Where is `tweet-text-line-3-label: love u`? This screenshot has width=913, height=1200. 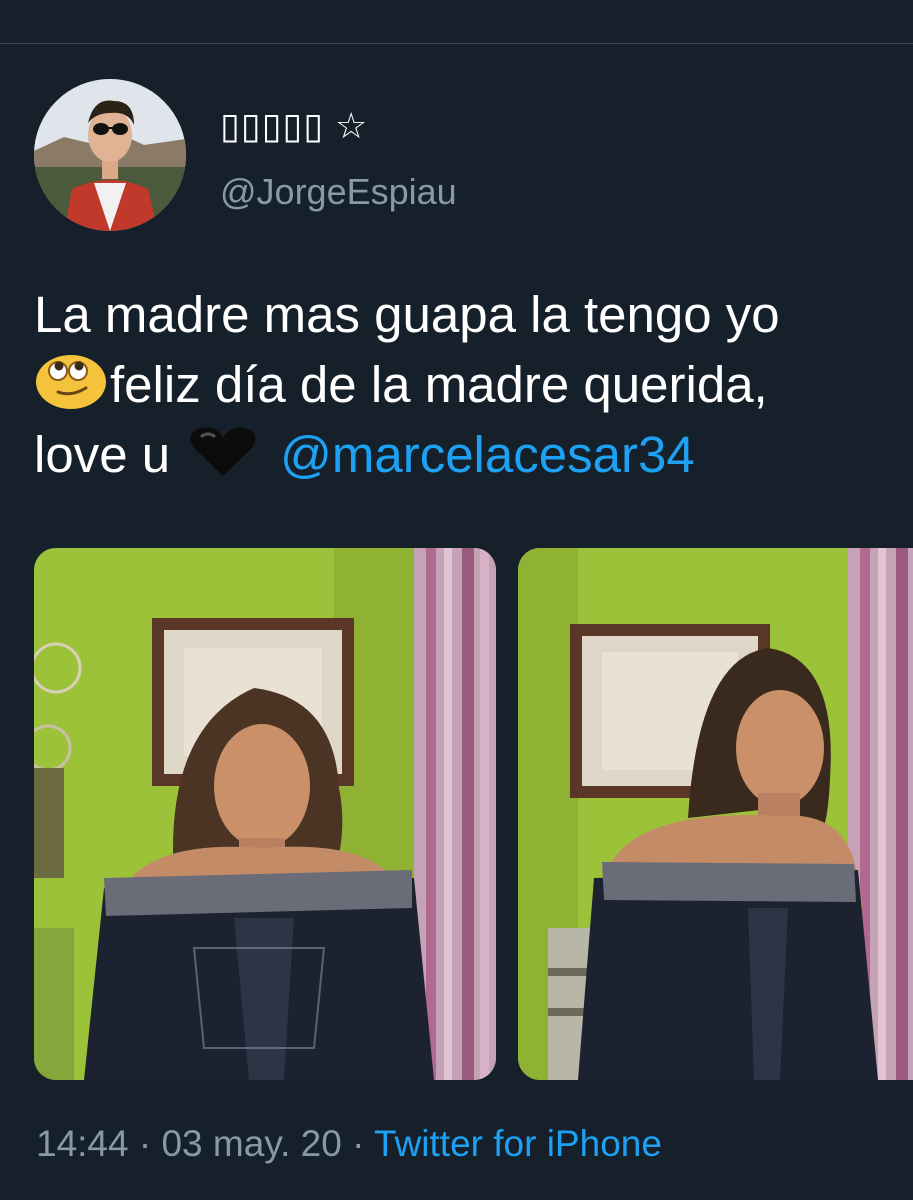 tweet-text-line-3-label: love u is located at coordinates (102, 454).